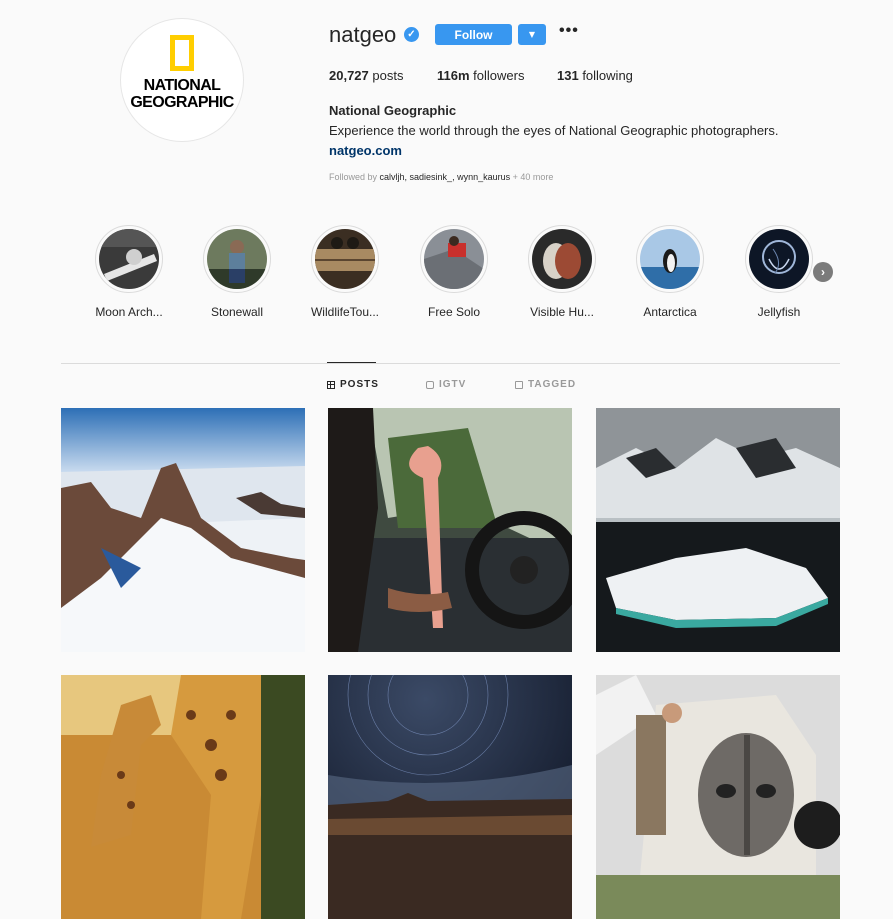 Image resolution: width=893 pixels, height=919 pixels. Describe the element at coordinates (359, 384) in the screenshot. I see `tab-posts-label: POSTS` at that location.